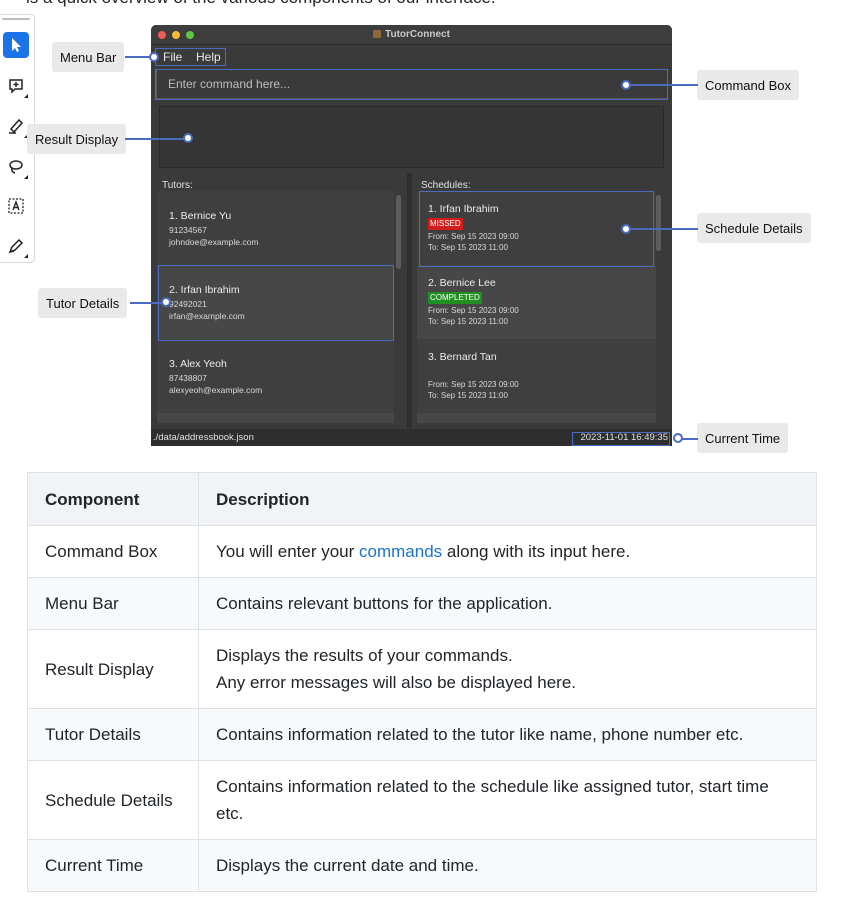 This screenshot has height=922, width=855. I want to click on current-time: 2023-11-01 16:49:35, so click(624, 437).